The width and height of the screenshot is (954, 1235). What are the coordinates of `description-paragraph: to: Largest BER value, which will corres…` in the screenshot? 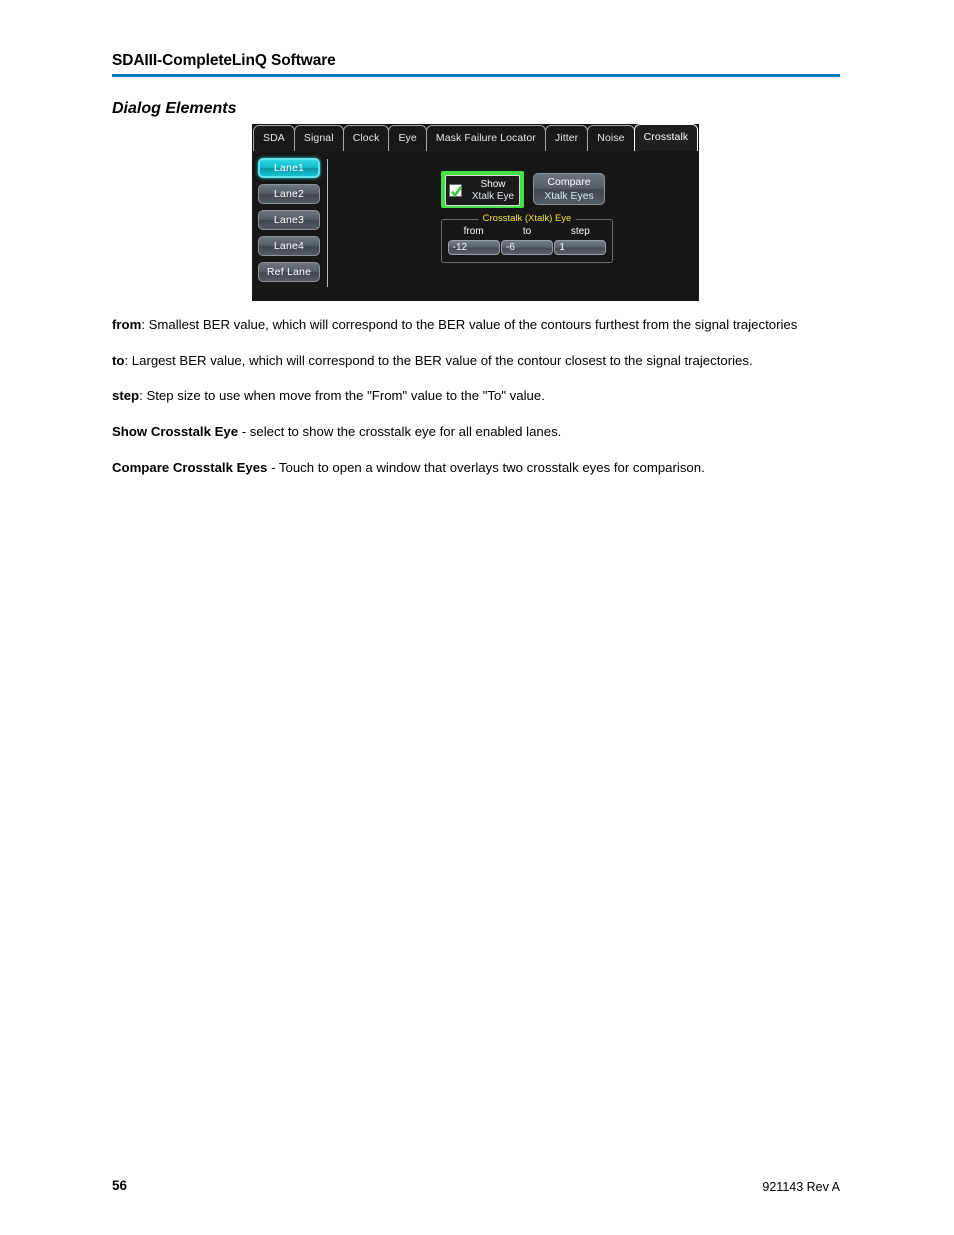 It's located at (477, 361).